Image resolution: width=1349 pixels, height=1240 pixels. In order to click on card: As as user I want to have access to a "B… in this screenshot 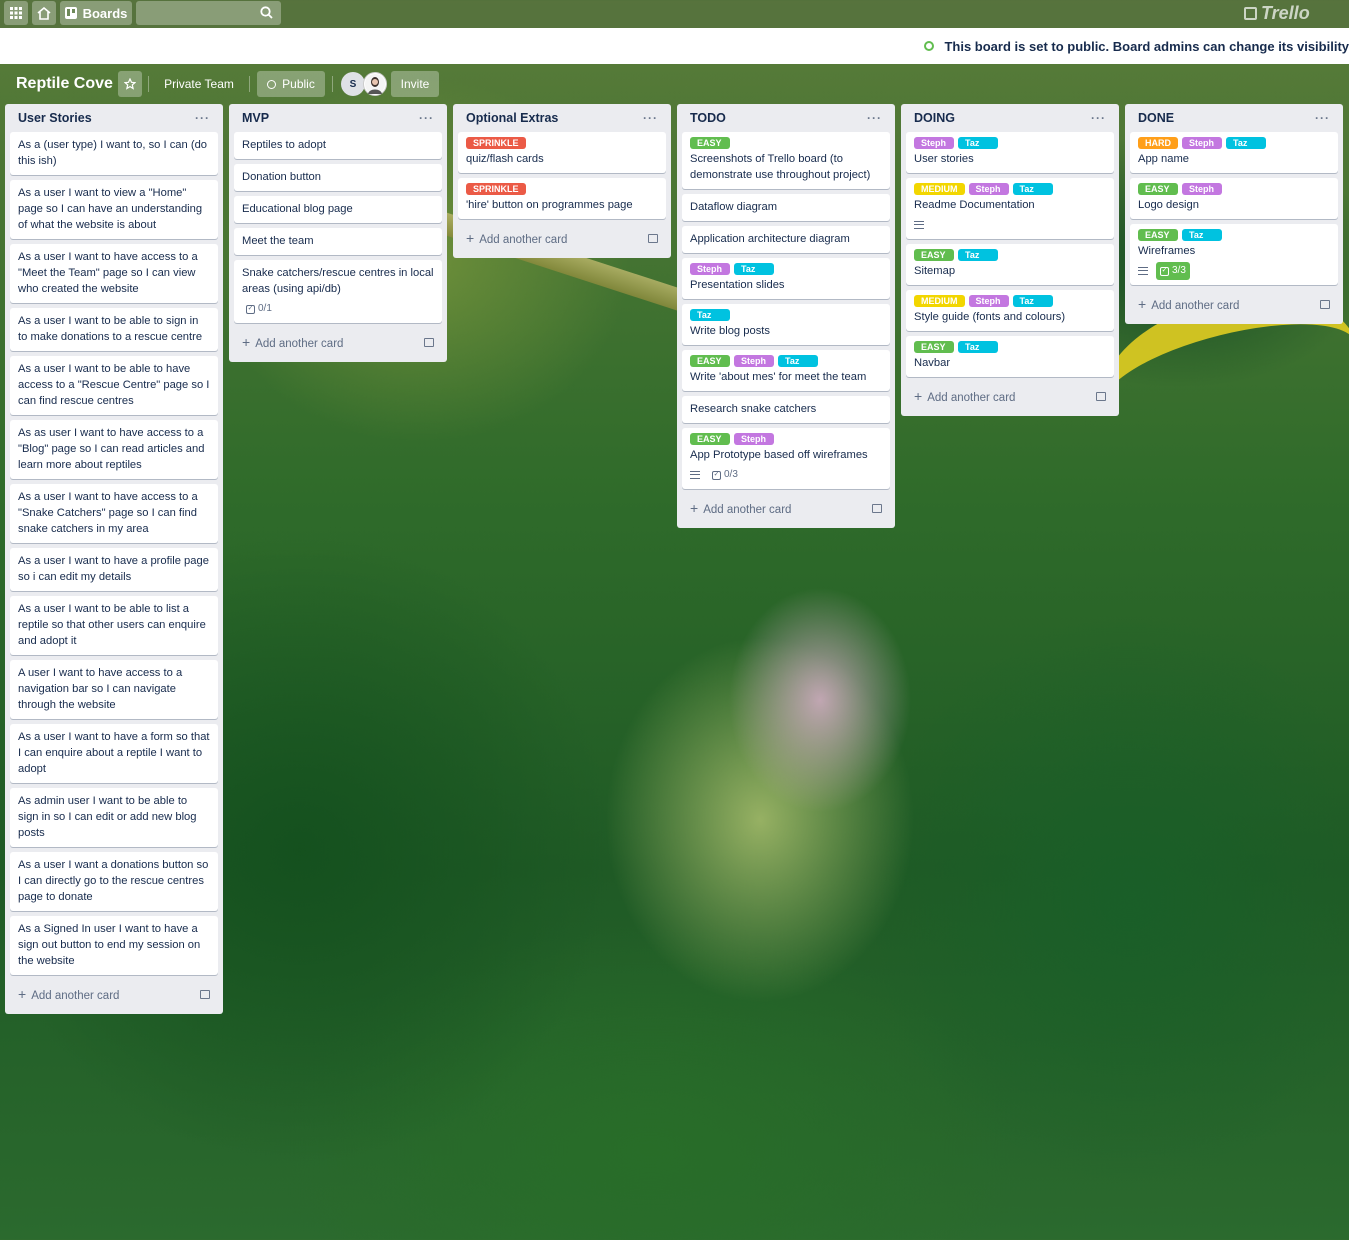, I will do `click(114, 449)`.